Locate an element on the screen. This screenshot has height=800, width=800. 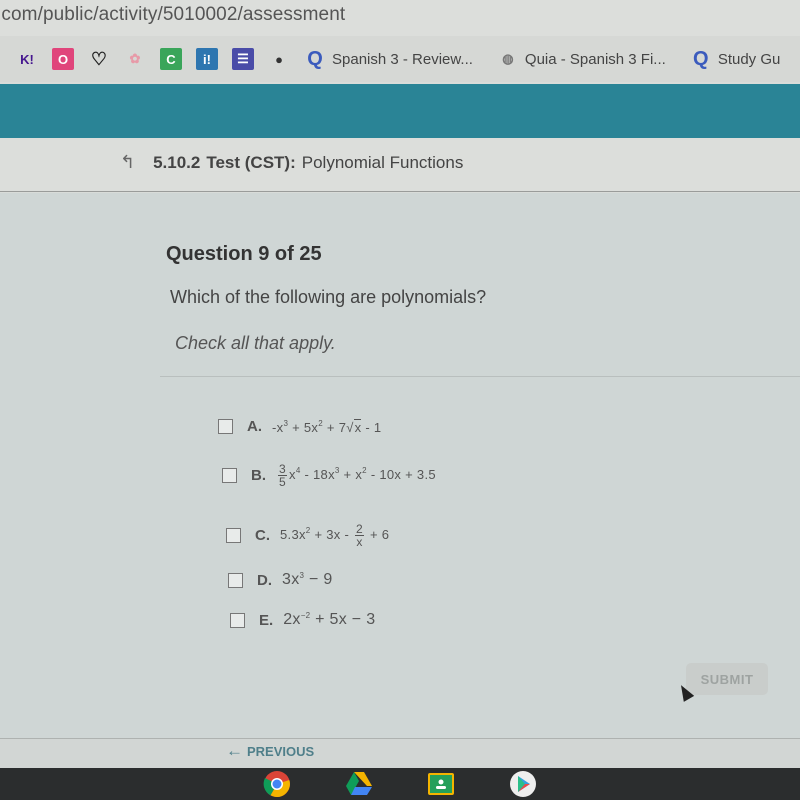
footer-nav: ← PREVIOUS is located at coordinates (400, 753).